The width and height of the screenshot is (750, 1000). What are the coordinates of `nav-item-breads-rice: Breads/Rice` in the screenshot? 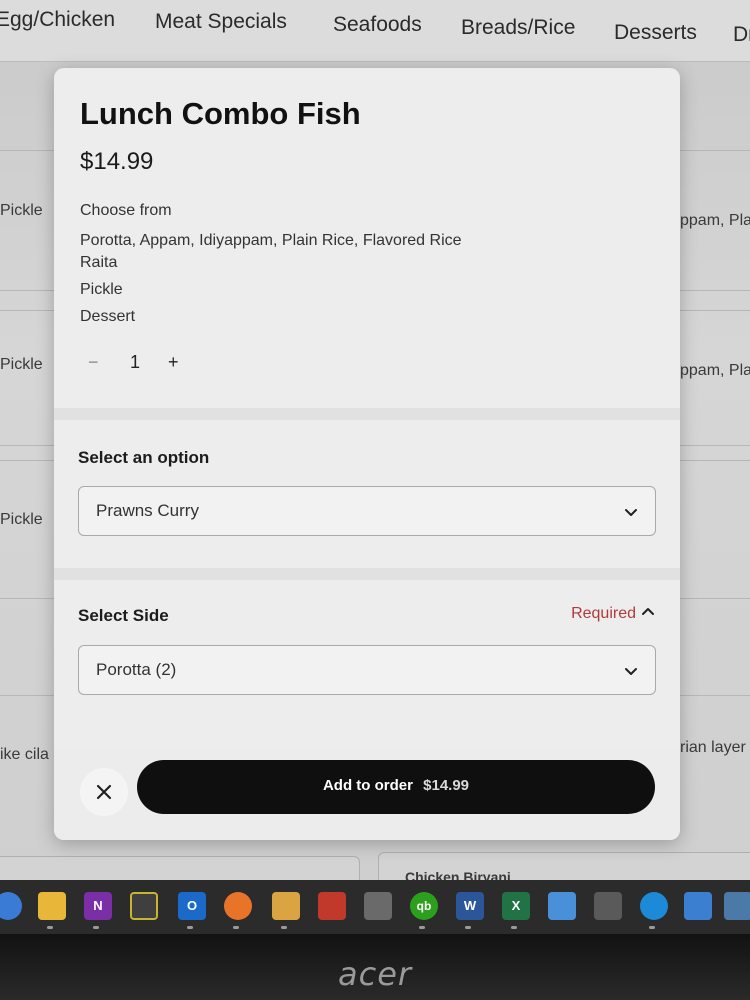 It's located at (518, 28).